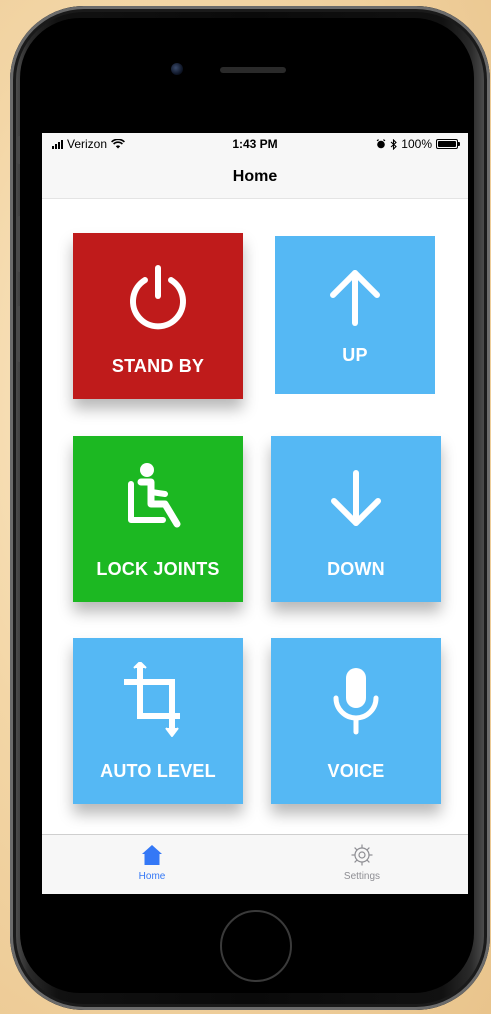  Describe the element at coordinates (362, 855) in the screenshot. I see `gear-icon` at that location.